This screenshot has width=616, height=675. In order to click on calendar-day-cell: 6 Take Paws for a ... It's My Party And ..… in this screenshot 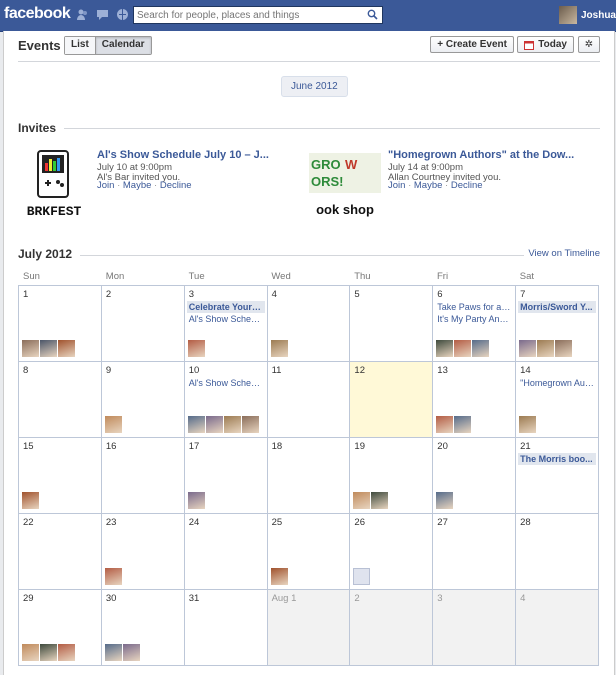, I will do `click(475, 324)`.